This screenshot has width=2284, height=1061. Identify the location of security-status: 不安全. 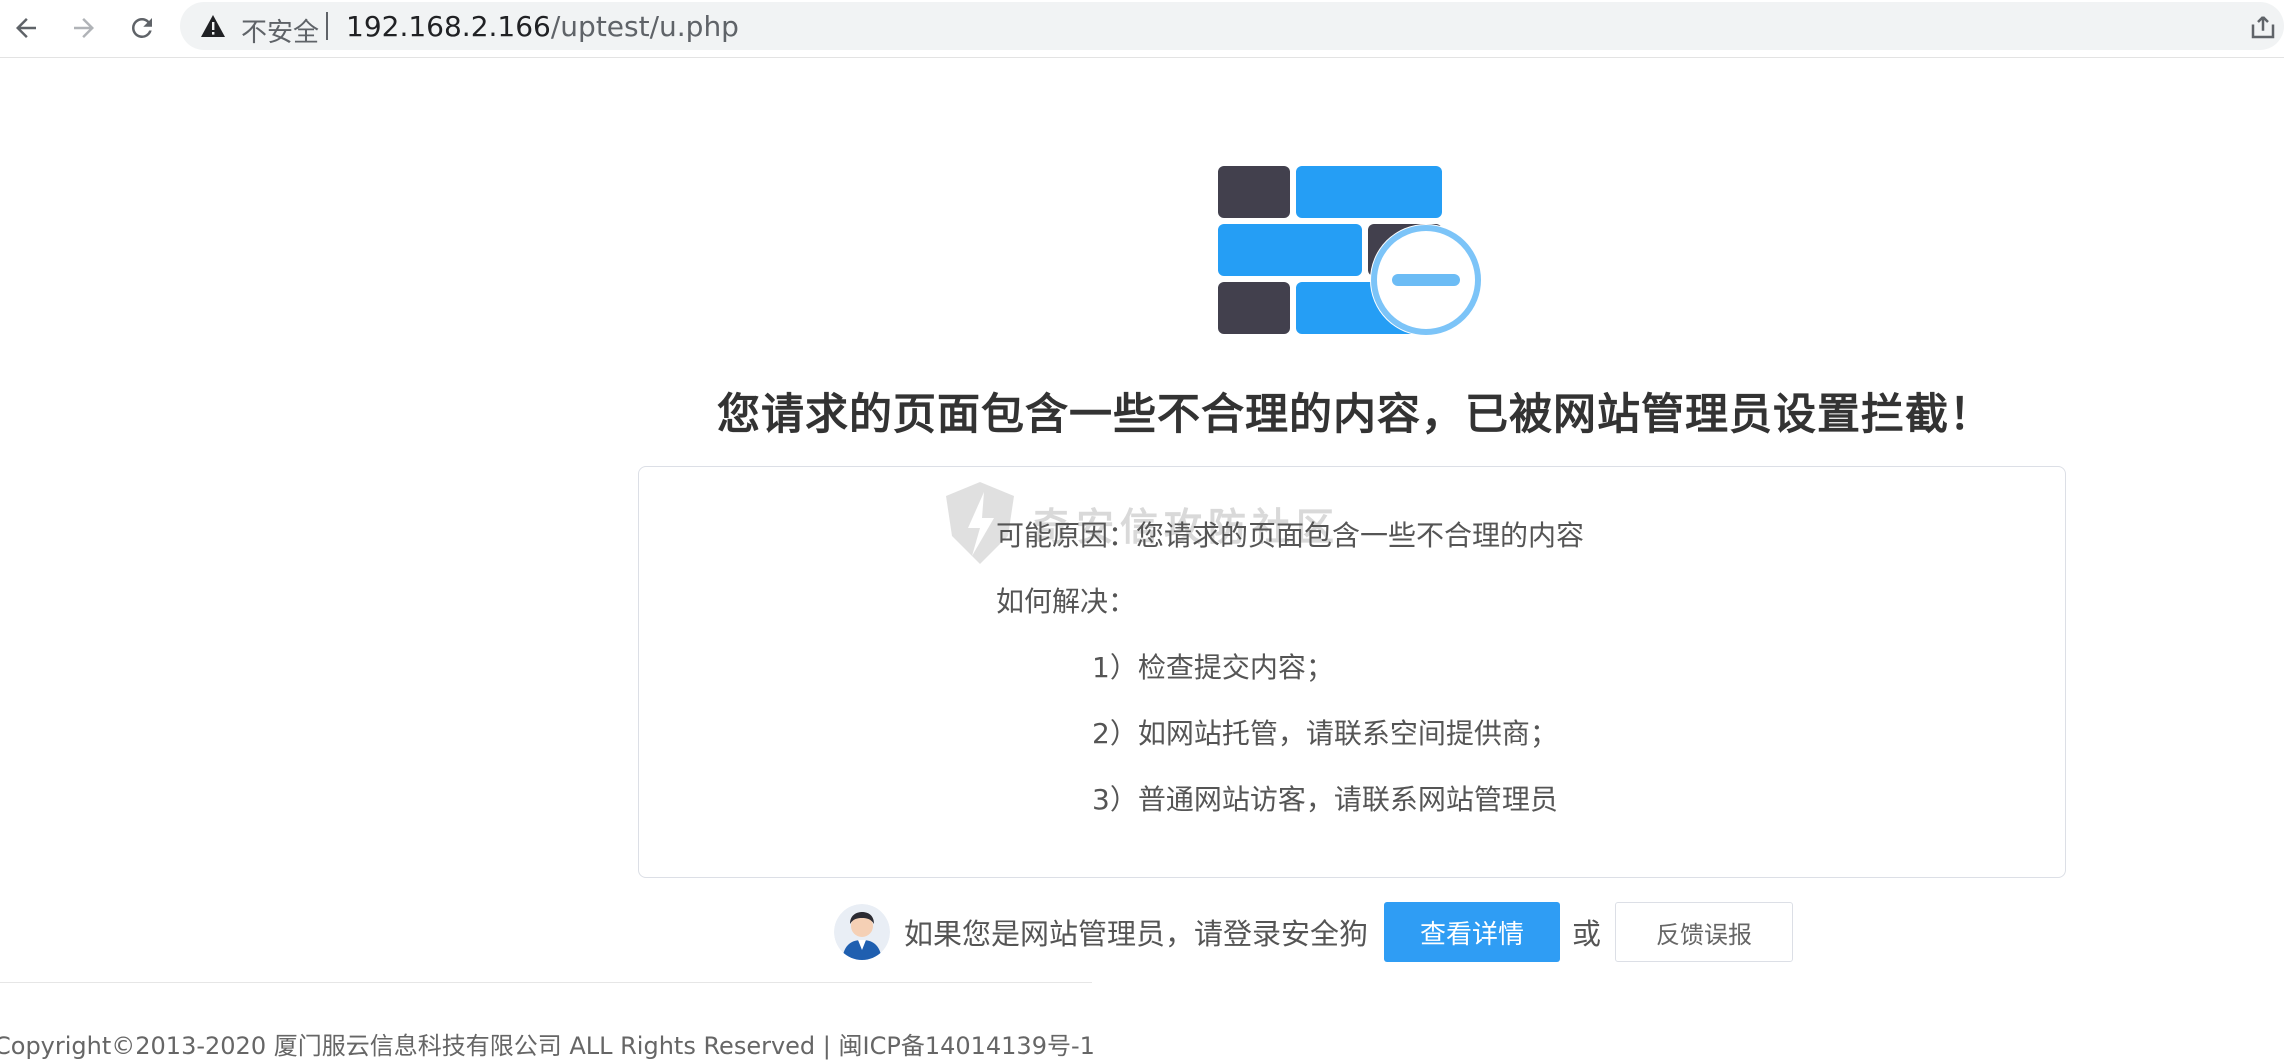
(280, 30).